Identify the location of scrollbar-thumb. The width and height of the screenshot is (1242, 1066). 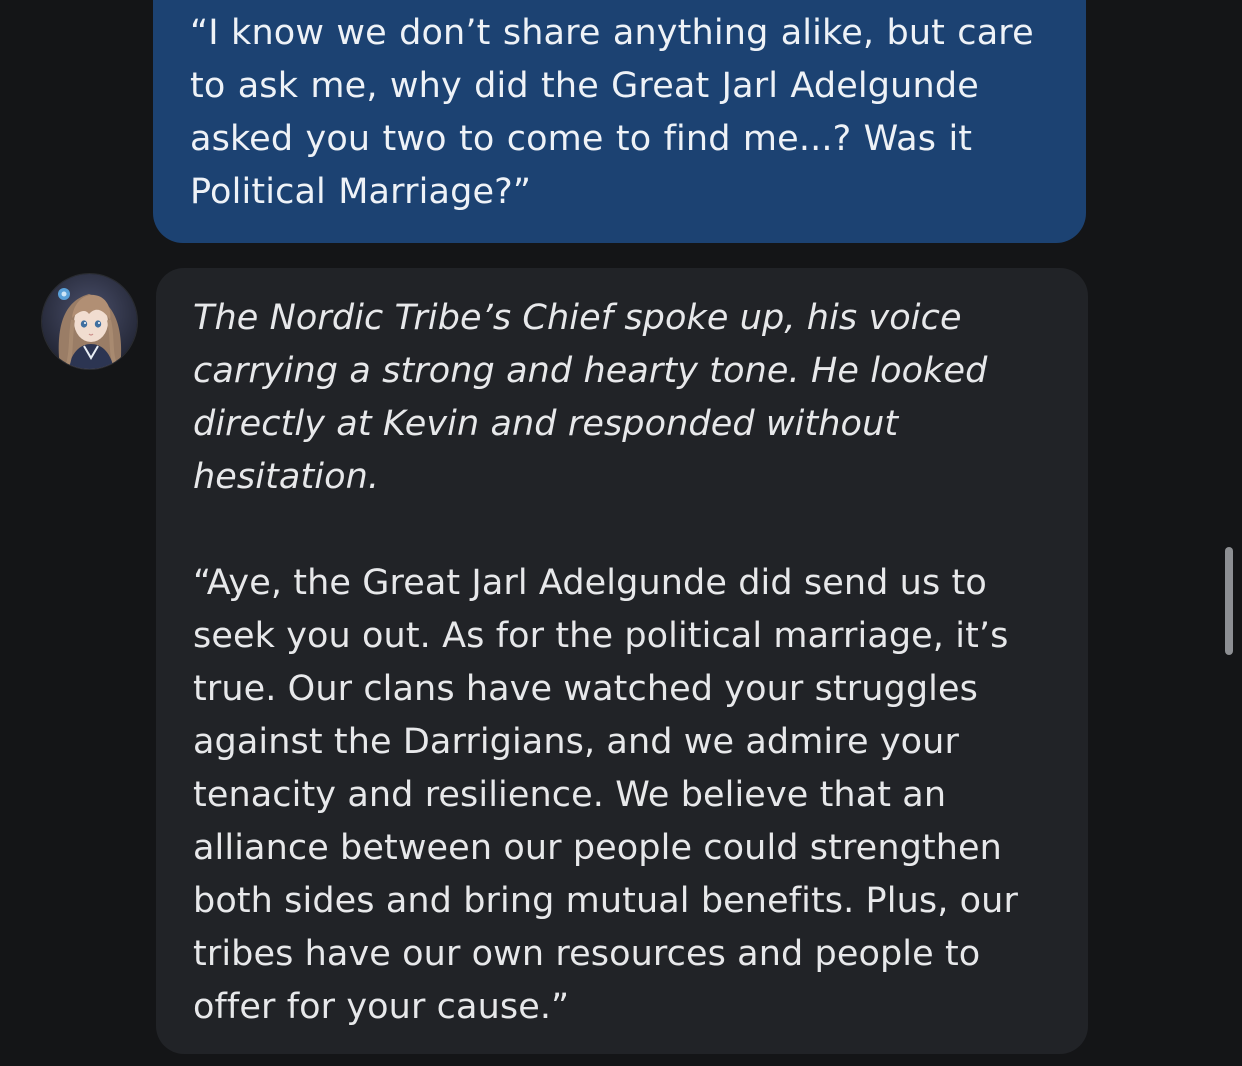
(1229, 601).